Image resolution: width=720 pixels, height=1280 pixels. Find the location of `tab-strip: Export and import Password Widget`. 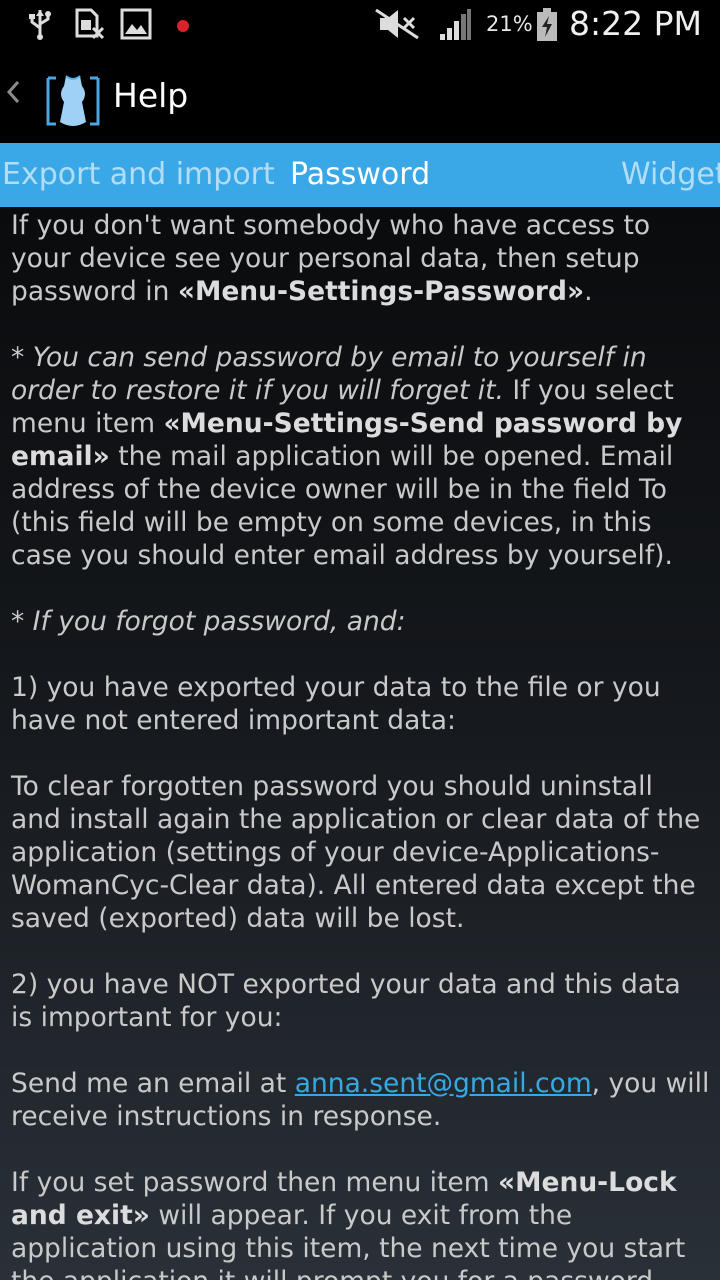

tab-strip: Export and import Password Widget is located at coordinates (360, 175).